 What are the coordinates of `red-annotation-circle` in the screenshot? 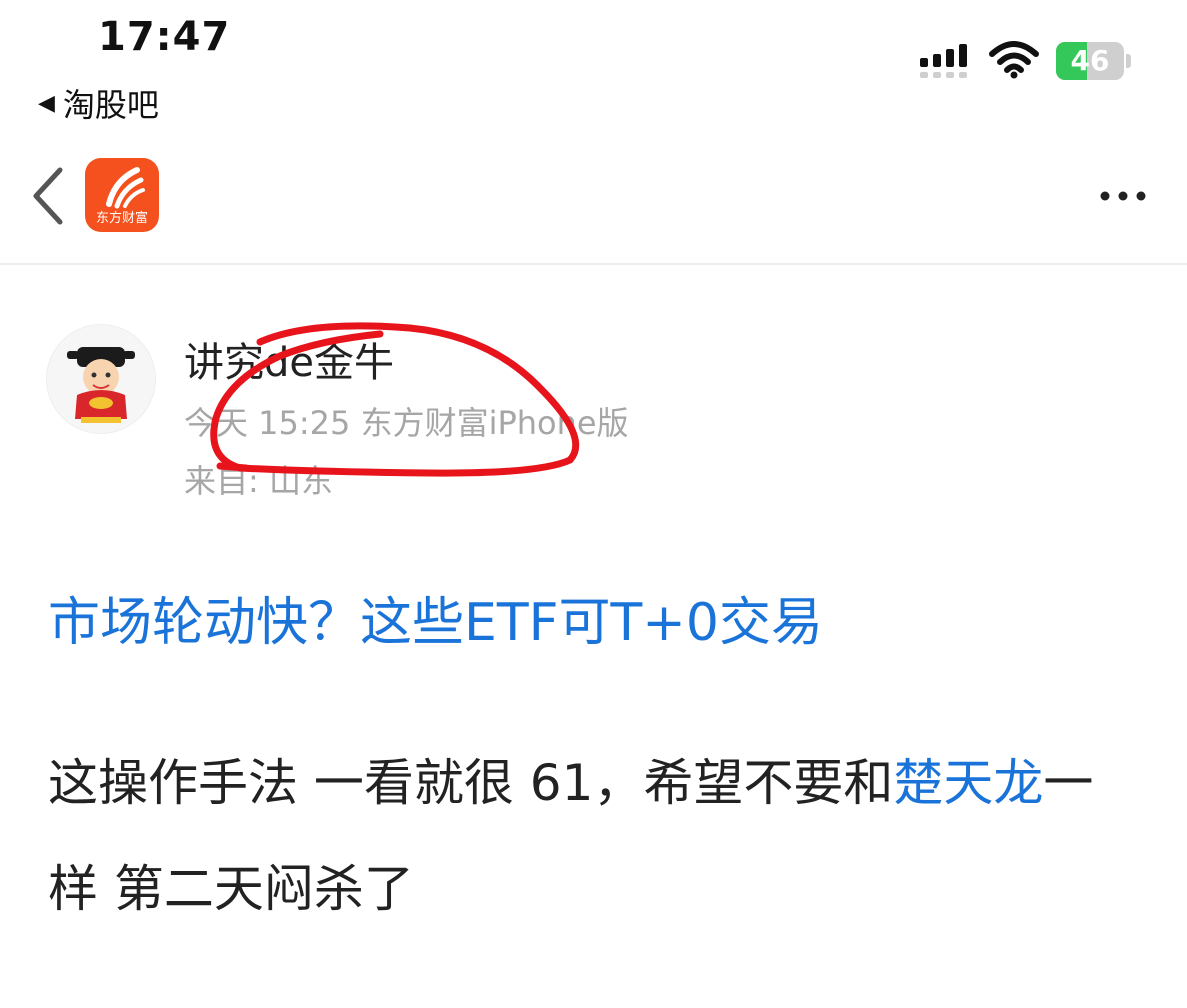 It's located at (395, 399).